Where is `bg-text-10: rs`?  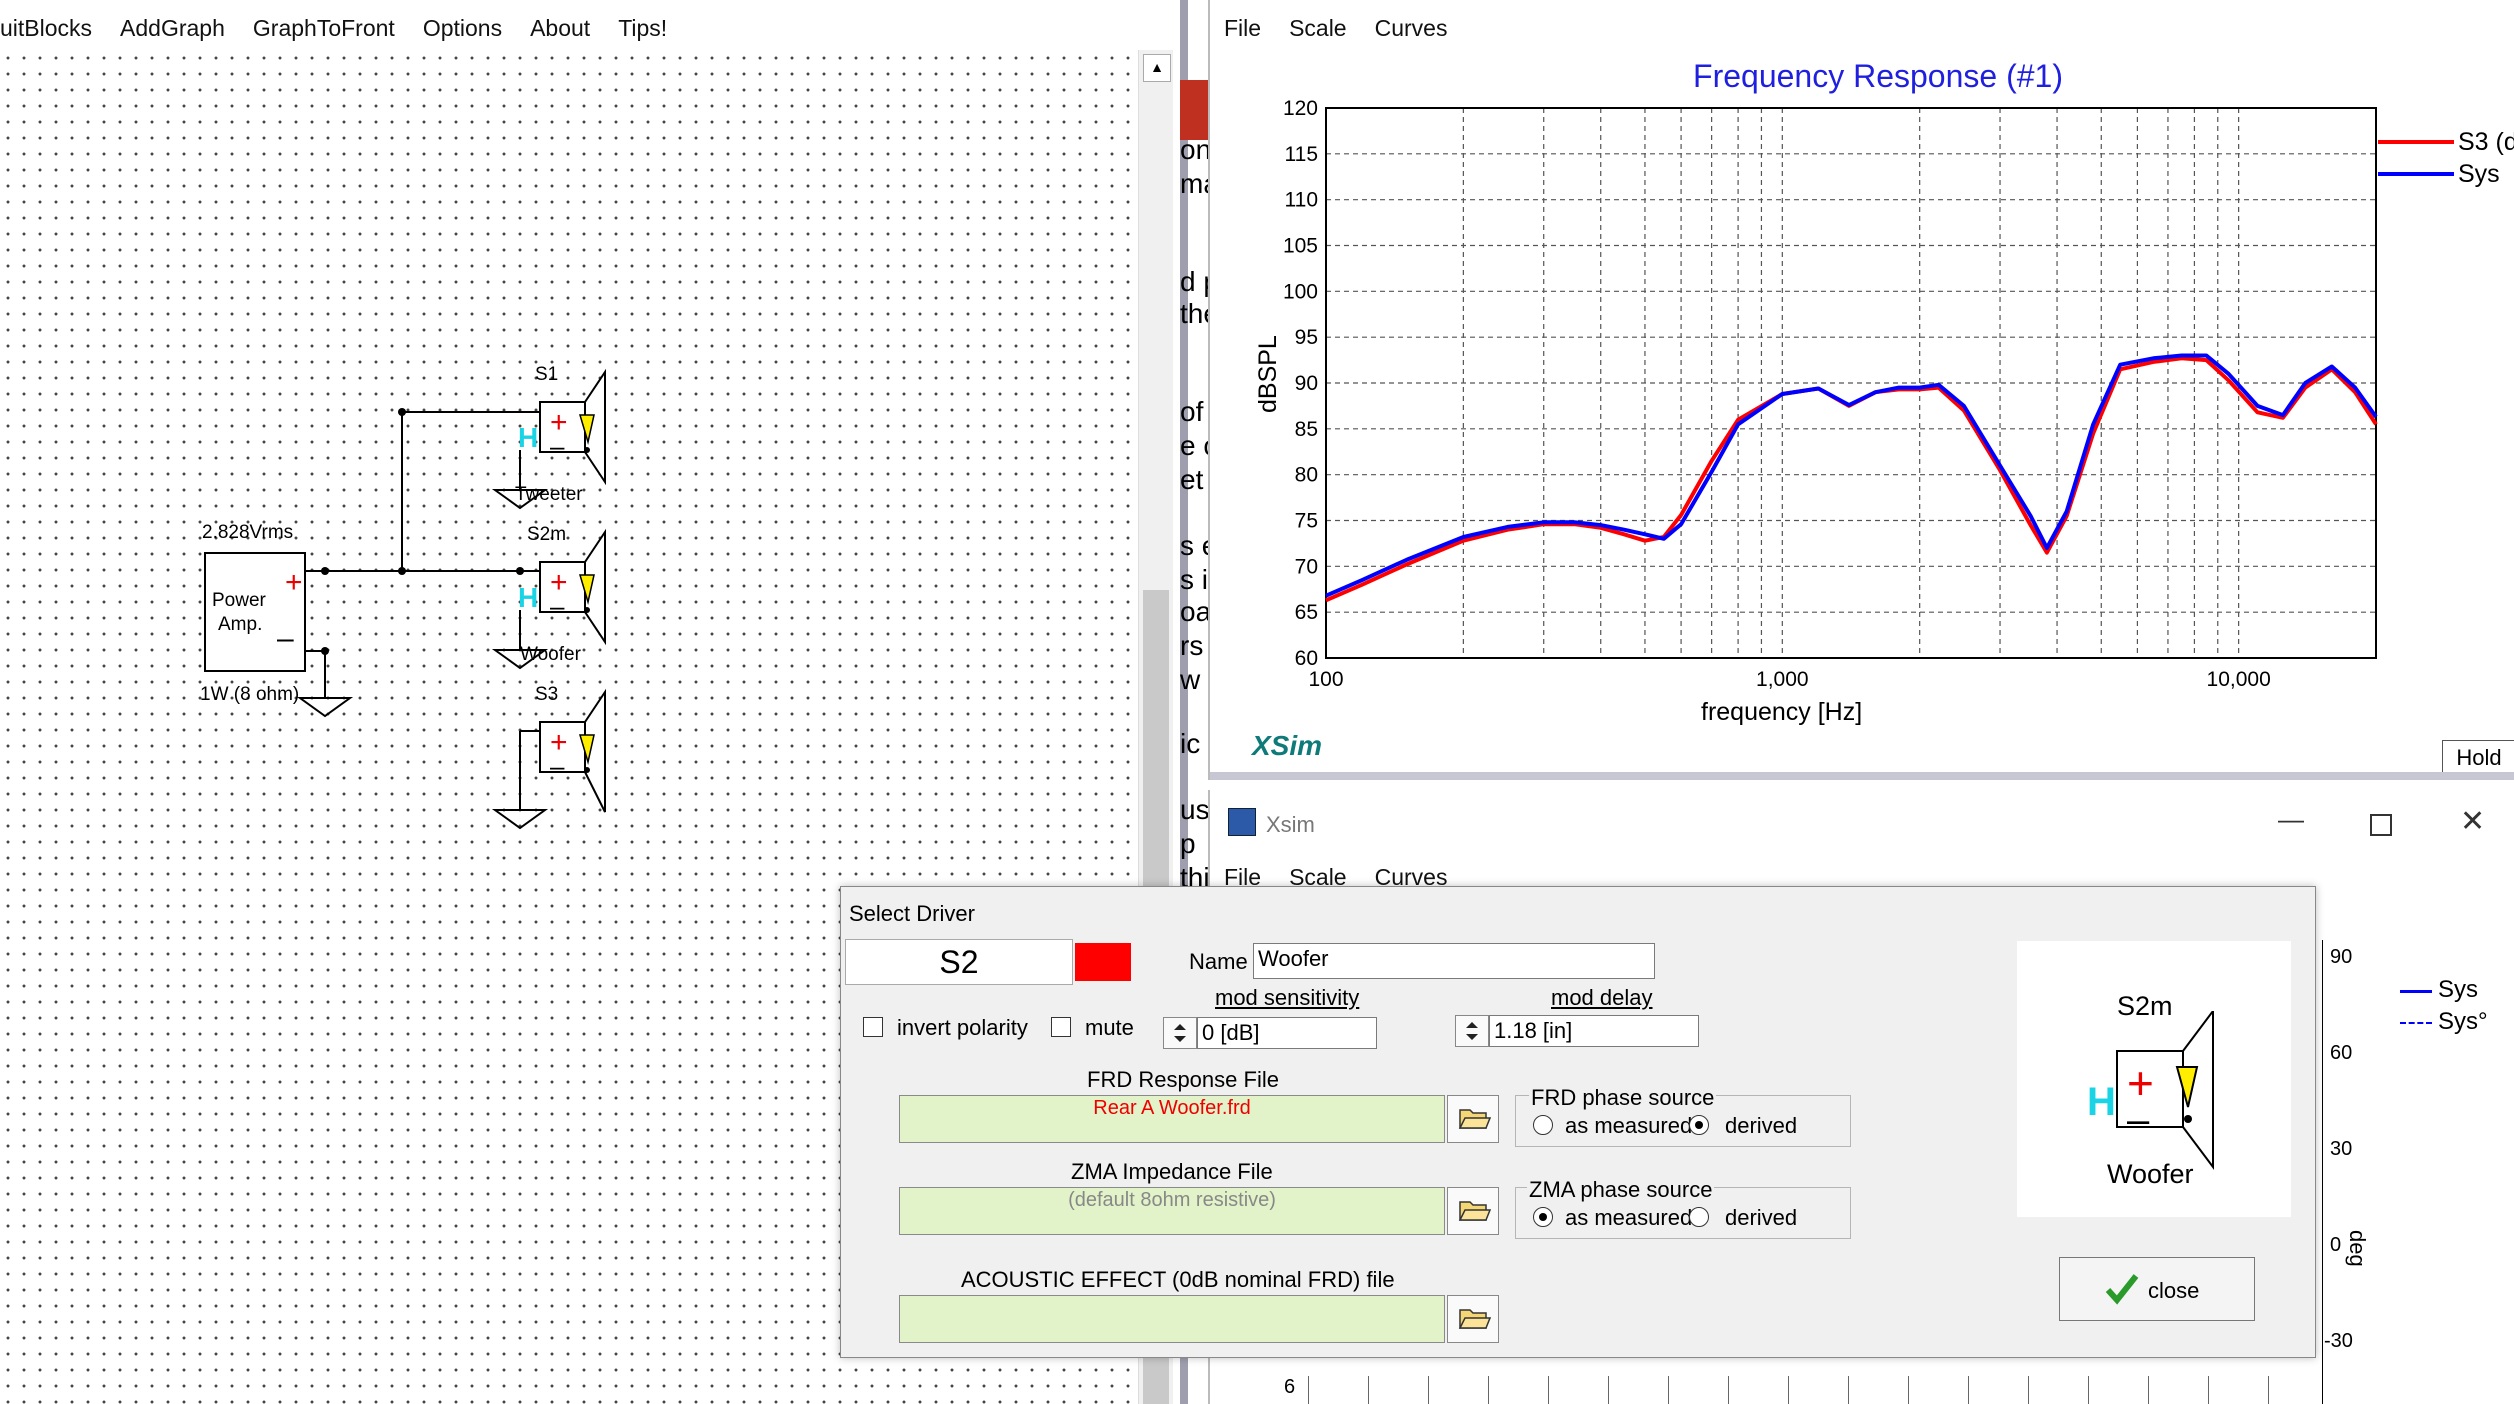
bg-text-10: rs is located at coordinates (1192, 645).